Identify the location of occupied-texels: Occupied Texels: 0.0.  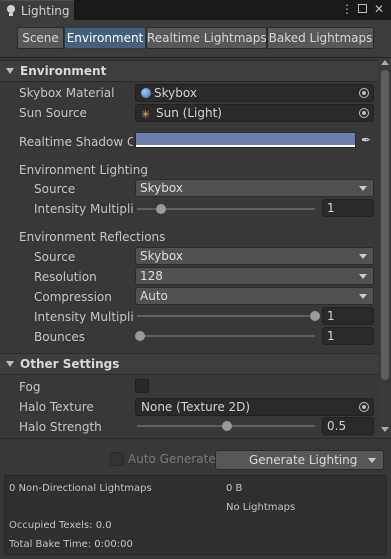
(60, 525).